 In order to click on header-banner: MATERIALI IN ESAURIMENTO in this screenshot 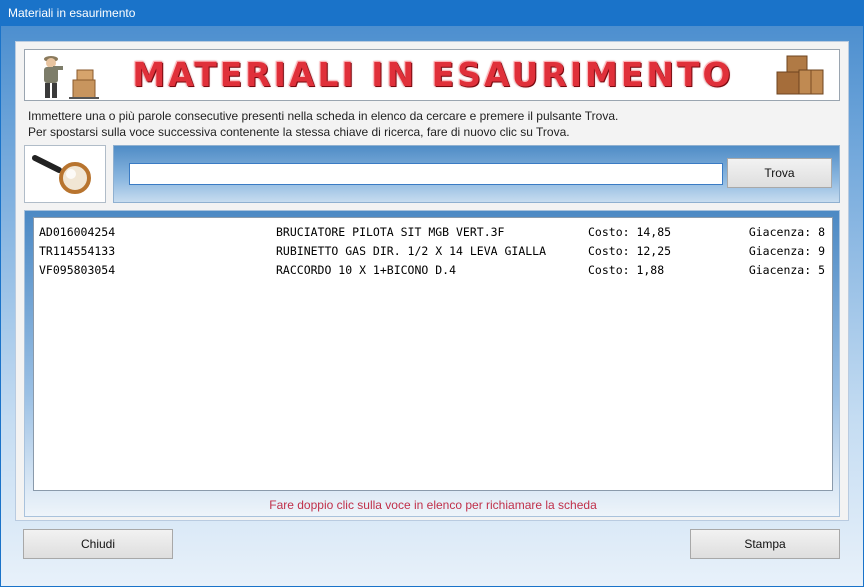, I will do `click(432, 75)`.